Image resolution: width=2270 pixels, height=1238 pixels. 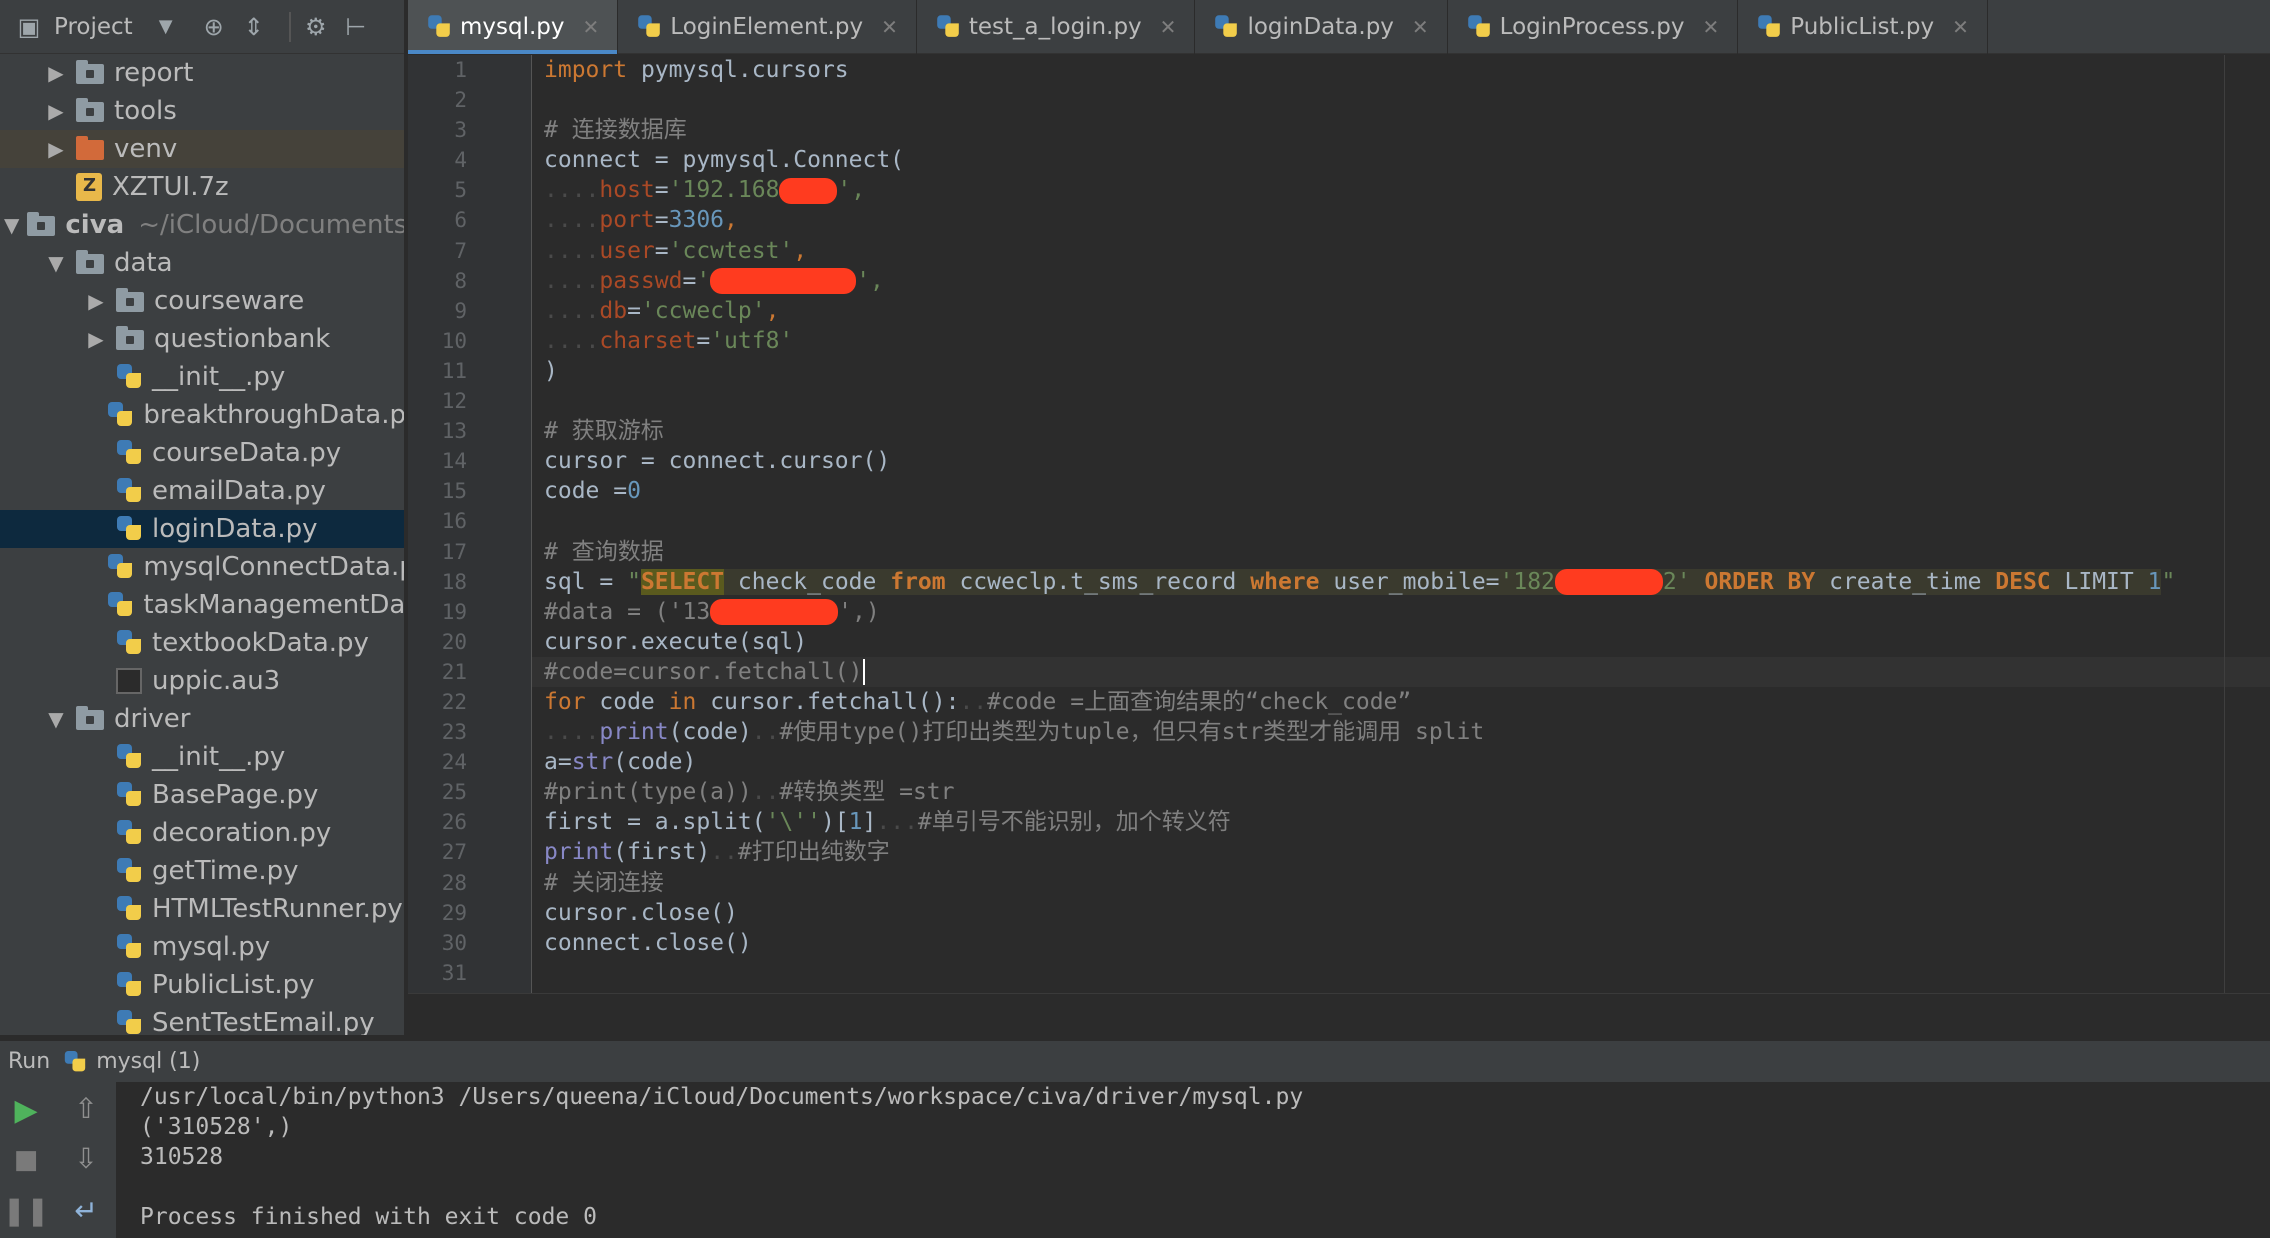 I want to click on text-caret, so click(x=863, y=672).